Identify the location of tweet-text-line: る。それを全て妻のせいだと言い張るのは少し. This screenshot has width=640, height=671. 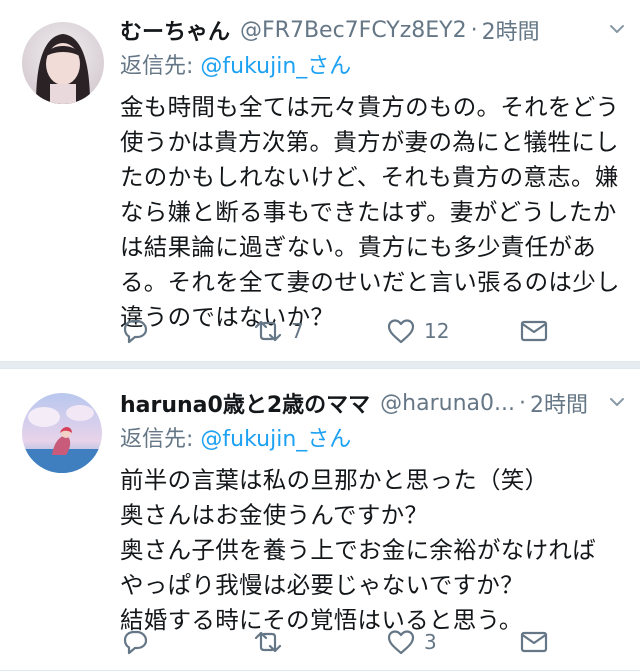
(370, 282).